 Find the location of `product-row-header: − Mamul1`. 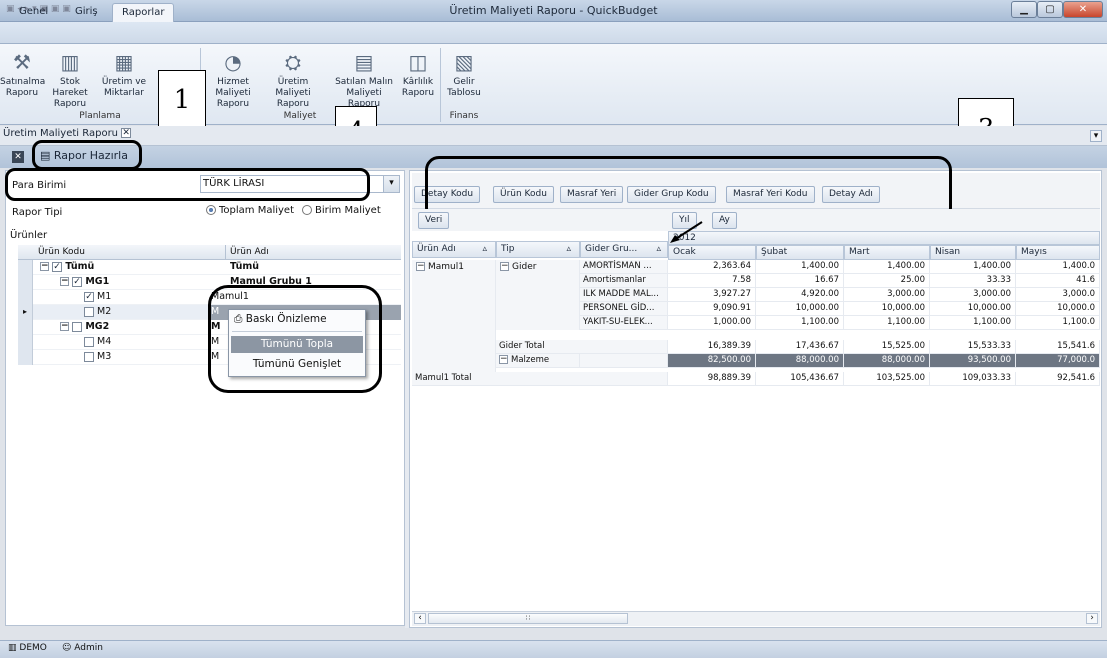

product-row-header: − Mamul1 is located at coordinates (440, 267).